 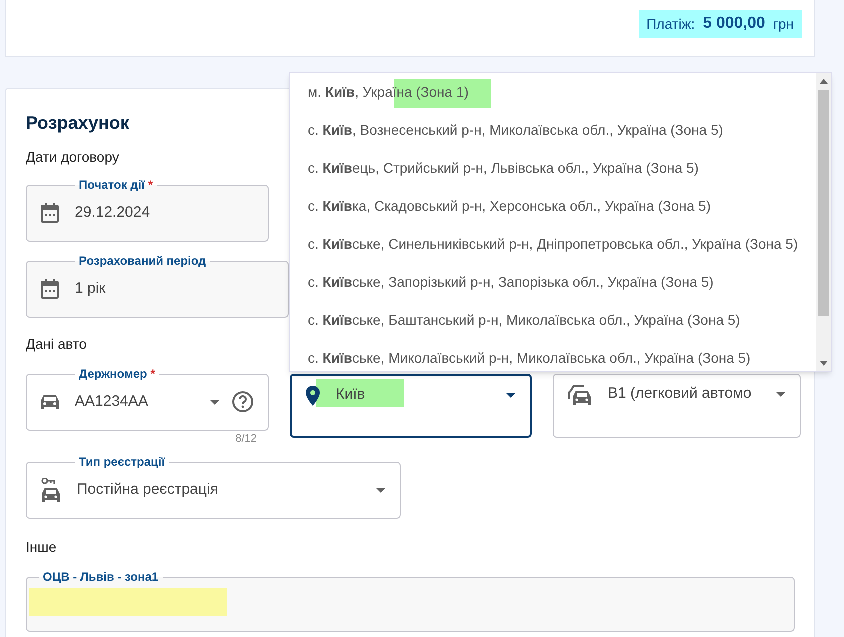 I want to click on payment-amount: 5 000,00, so click(x=734, y=24).